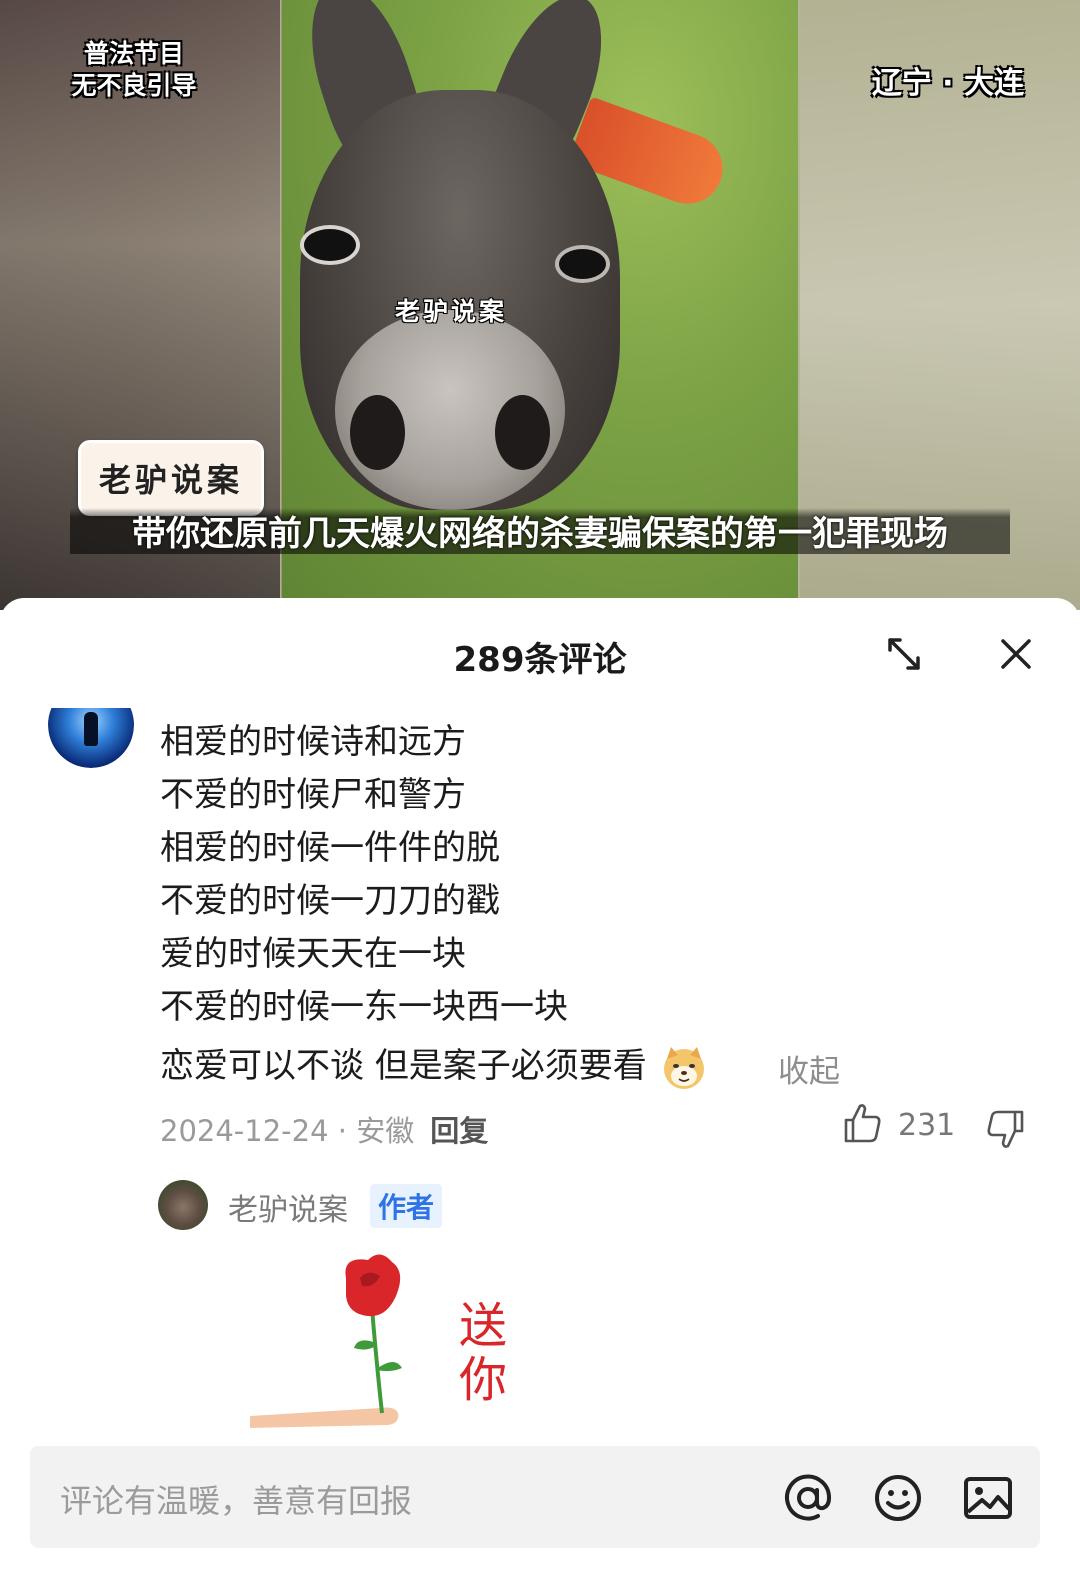 The image size is (1080, 1582). Describe the element at coordinates (244, 1131) in the screenshot. I see `comment-date: 2024-12-24` at that location.